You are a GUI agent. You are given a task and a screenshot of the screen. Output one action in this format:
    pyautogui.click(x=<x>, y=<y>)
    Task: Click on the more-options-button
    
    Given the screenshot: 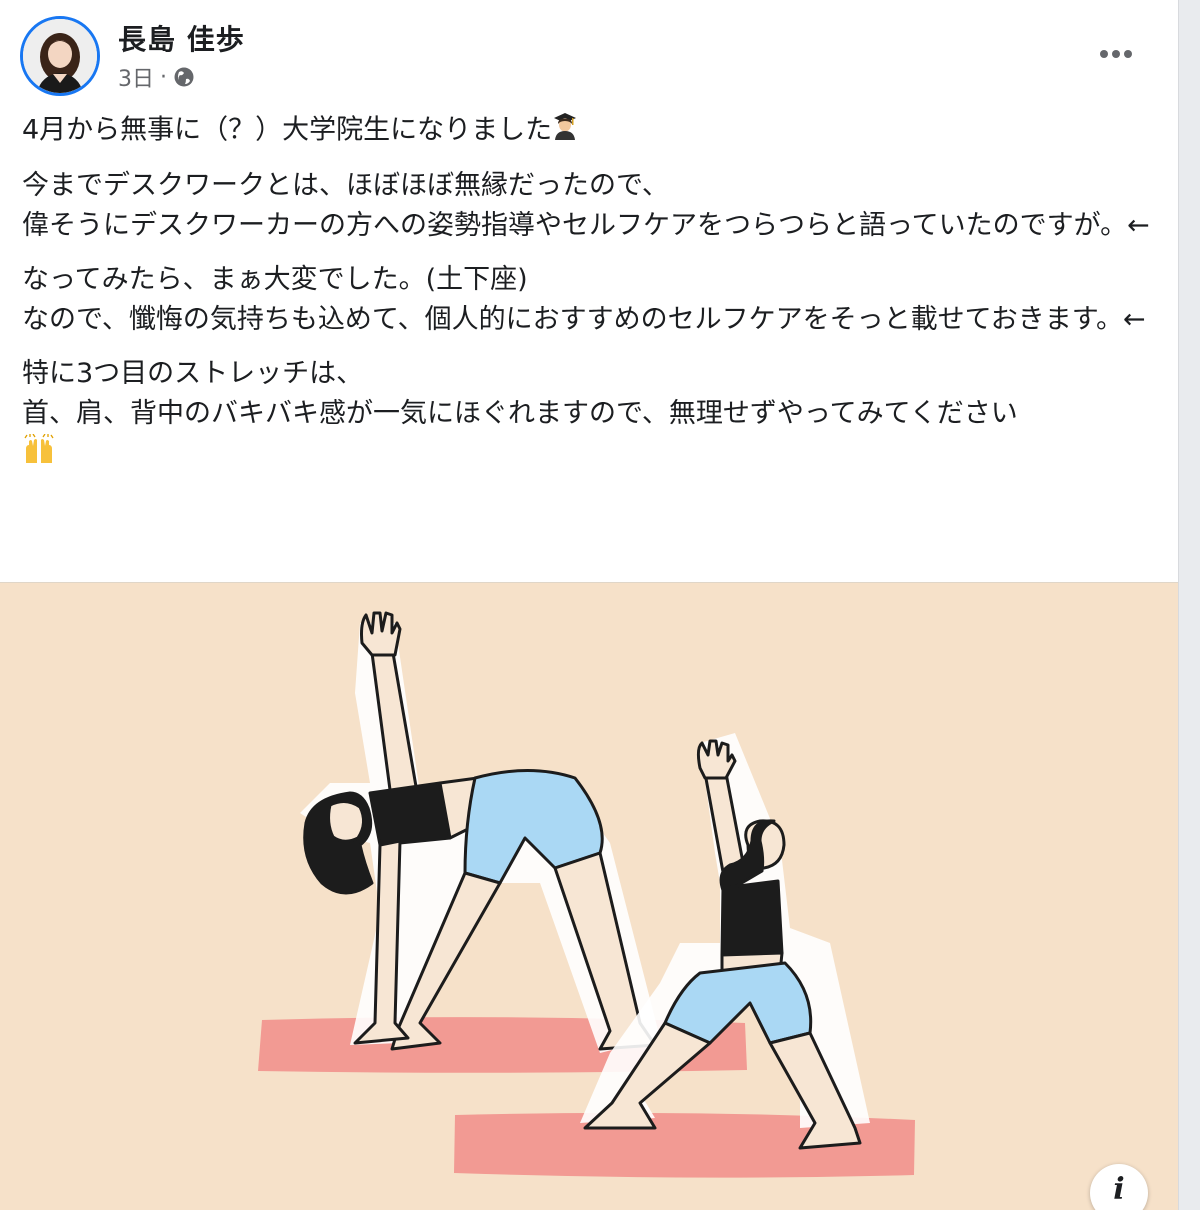 What is the action you would take?
    pyautogui.click(x=1116, y=54)
    